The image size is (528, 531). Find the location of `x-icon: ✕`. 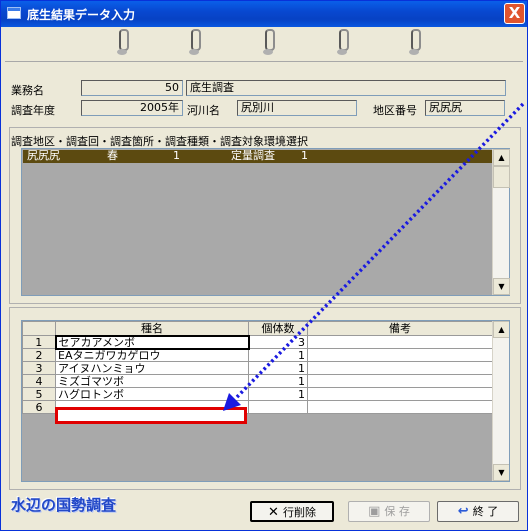

x-icon: ✕ is located at coordinates (273, 512).